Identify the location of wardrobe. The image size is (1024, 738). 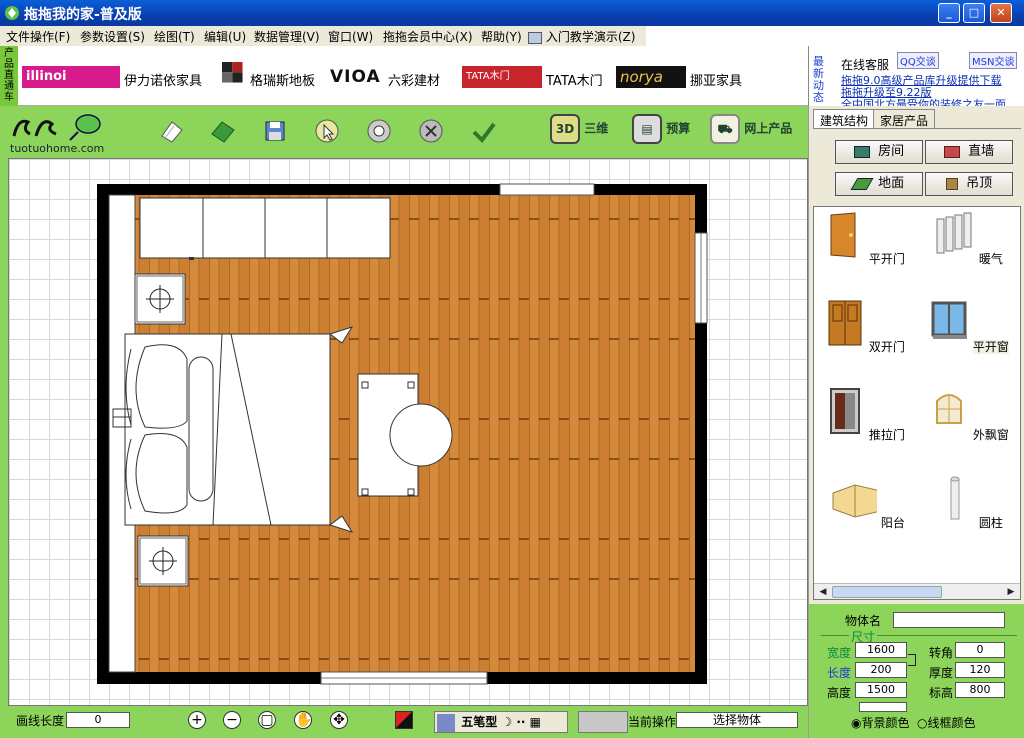
(265, 228).